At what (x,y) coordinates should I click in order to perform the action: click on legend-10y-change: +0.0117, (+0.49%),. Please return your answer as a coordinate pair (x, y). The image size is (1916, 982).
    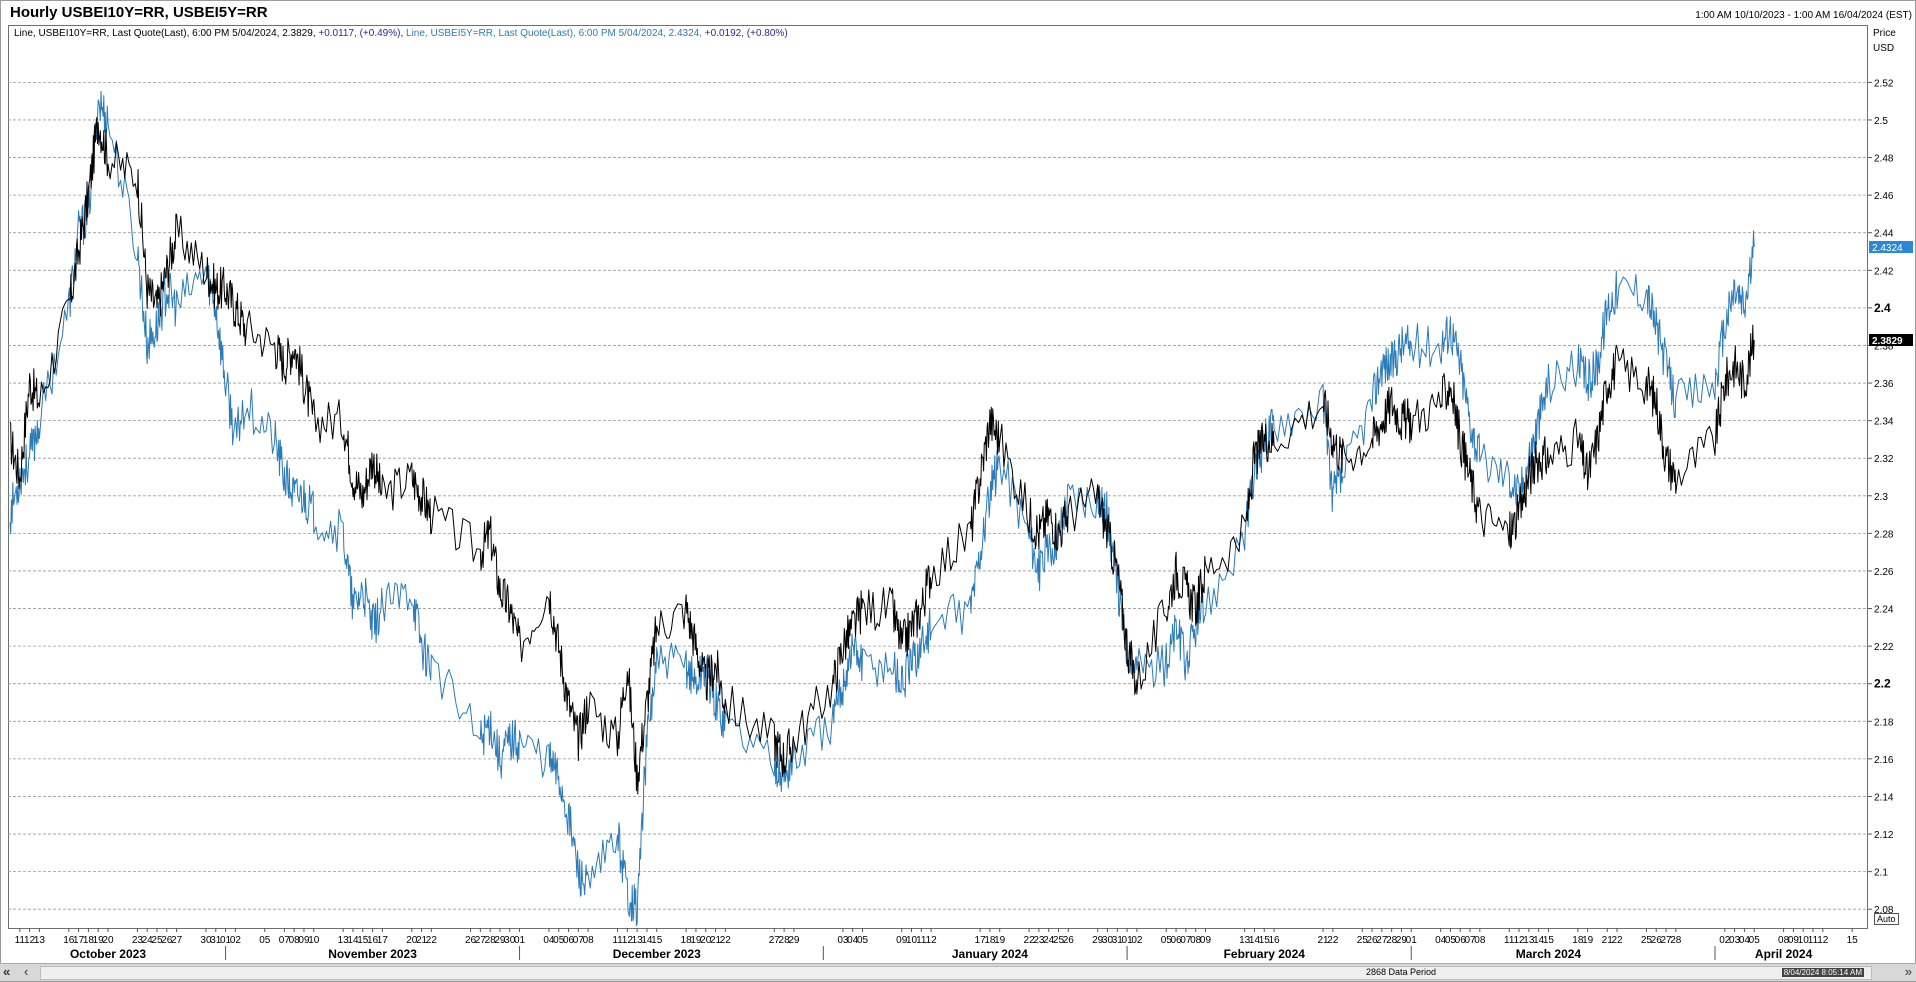
    Looking at the image, I should click on (359, 33).